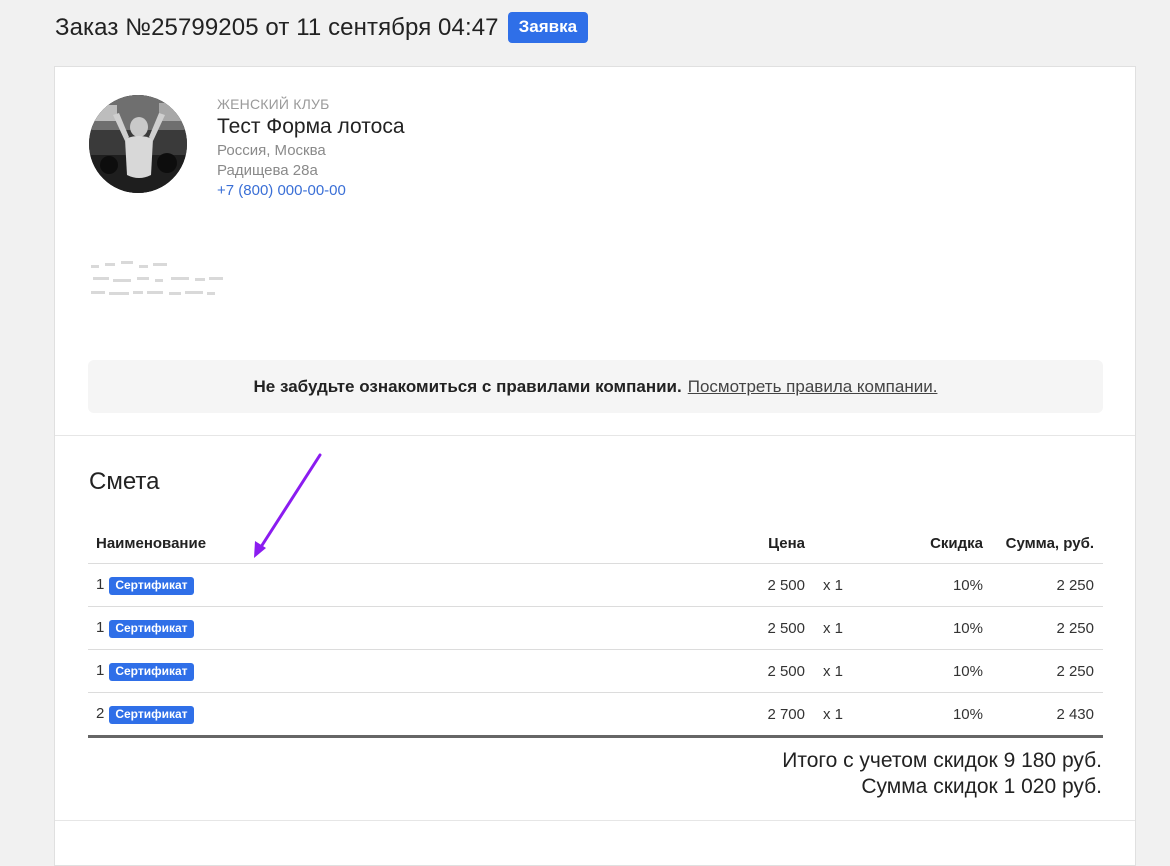 This screenshot has width=1170, height=866. What do you see at coordinates (813, 387) in the screenshot?
I see `rules-link: Посмотреть правила компании.` at bounding box center [813, 387].